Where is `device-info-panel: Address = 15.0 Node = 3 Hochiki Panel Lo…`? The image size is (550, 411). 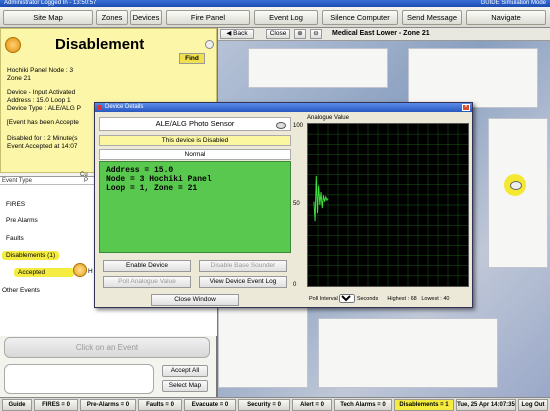 device-info-panel: Address = 15.0 Node = 3 Hochiki Panel Lo… is located at coordinates (195, 207).